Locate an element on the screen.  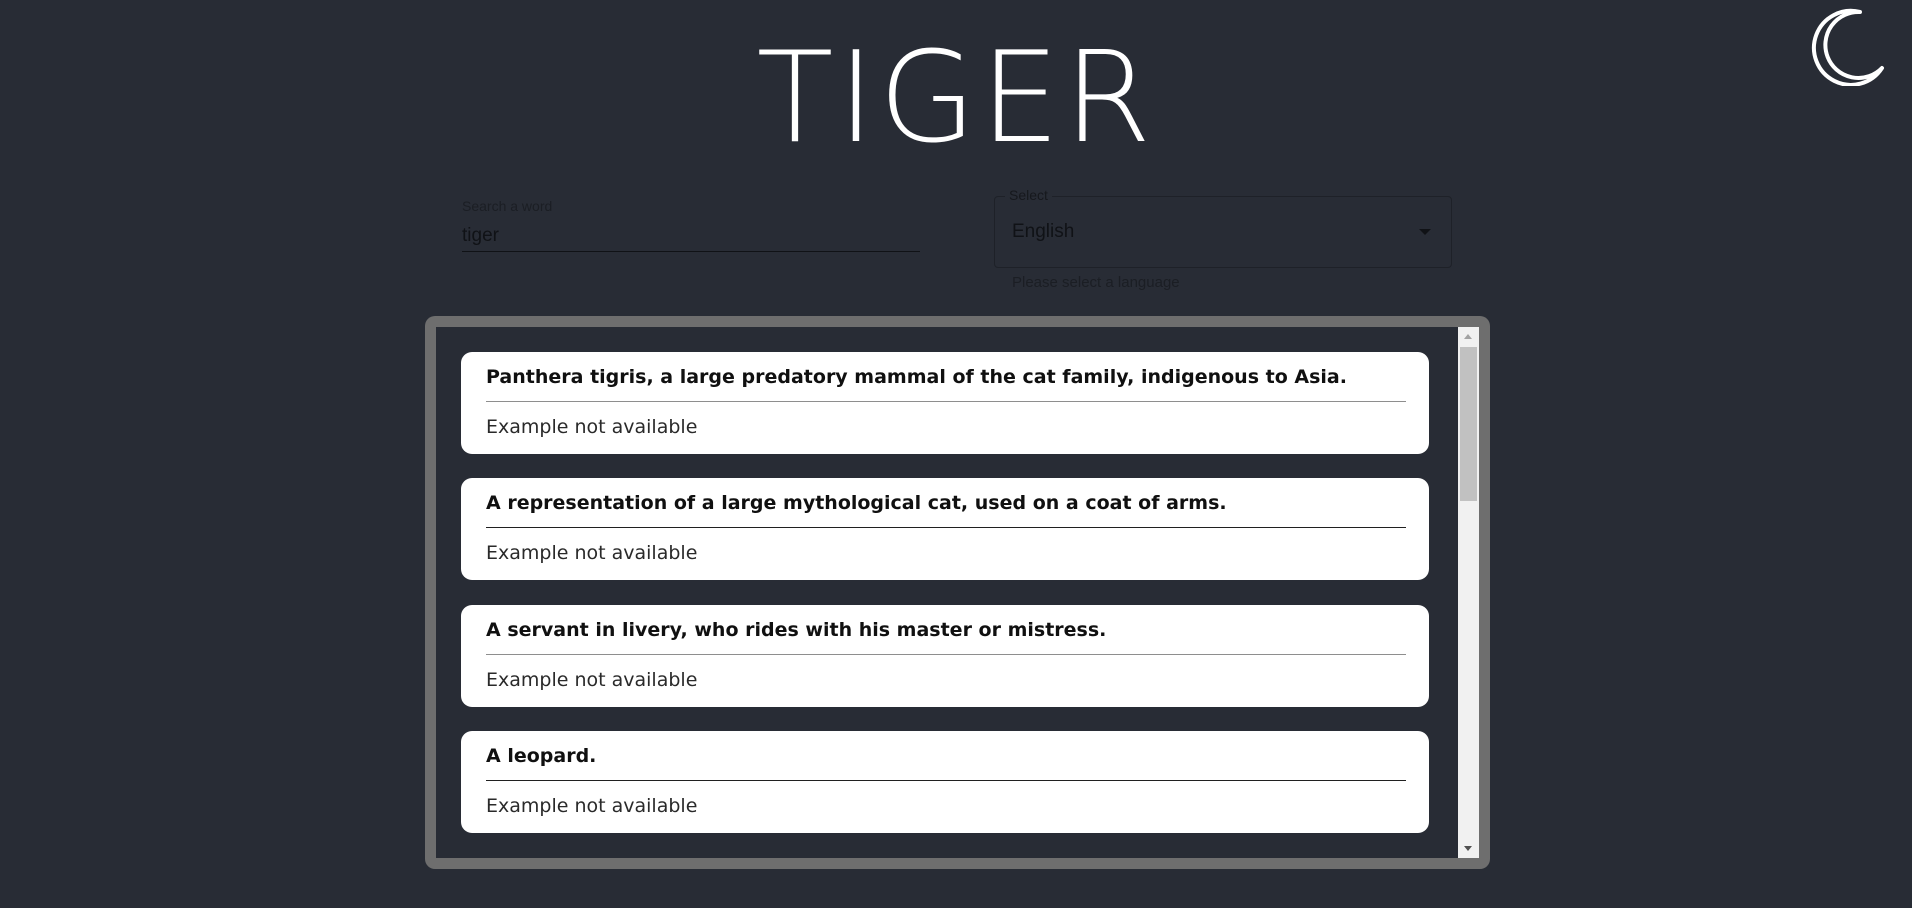
dropdown-arrow-icon is located at coordinates (1425, 232).